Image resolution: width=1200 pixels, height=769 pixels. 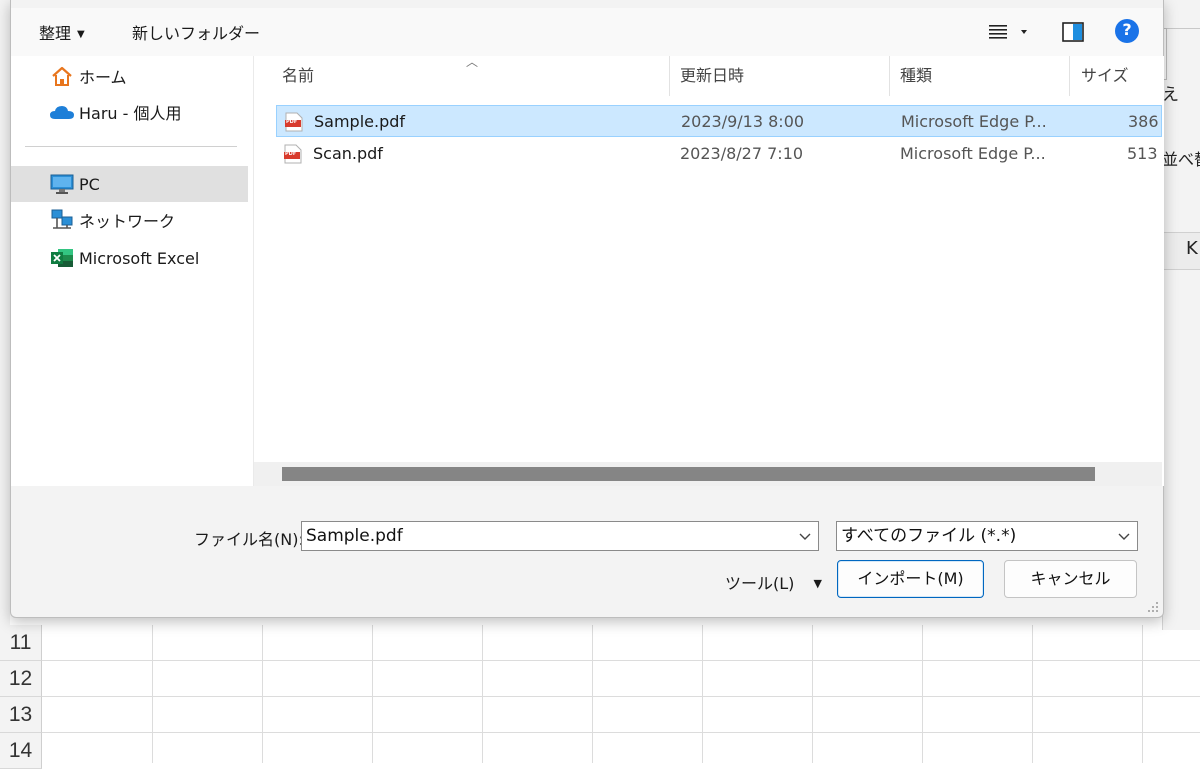 What do you see at coordinates (62, 220) in the screenshot?
I see `network-icon` at bounding box center [62, 220].